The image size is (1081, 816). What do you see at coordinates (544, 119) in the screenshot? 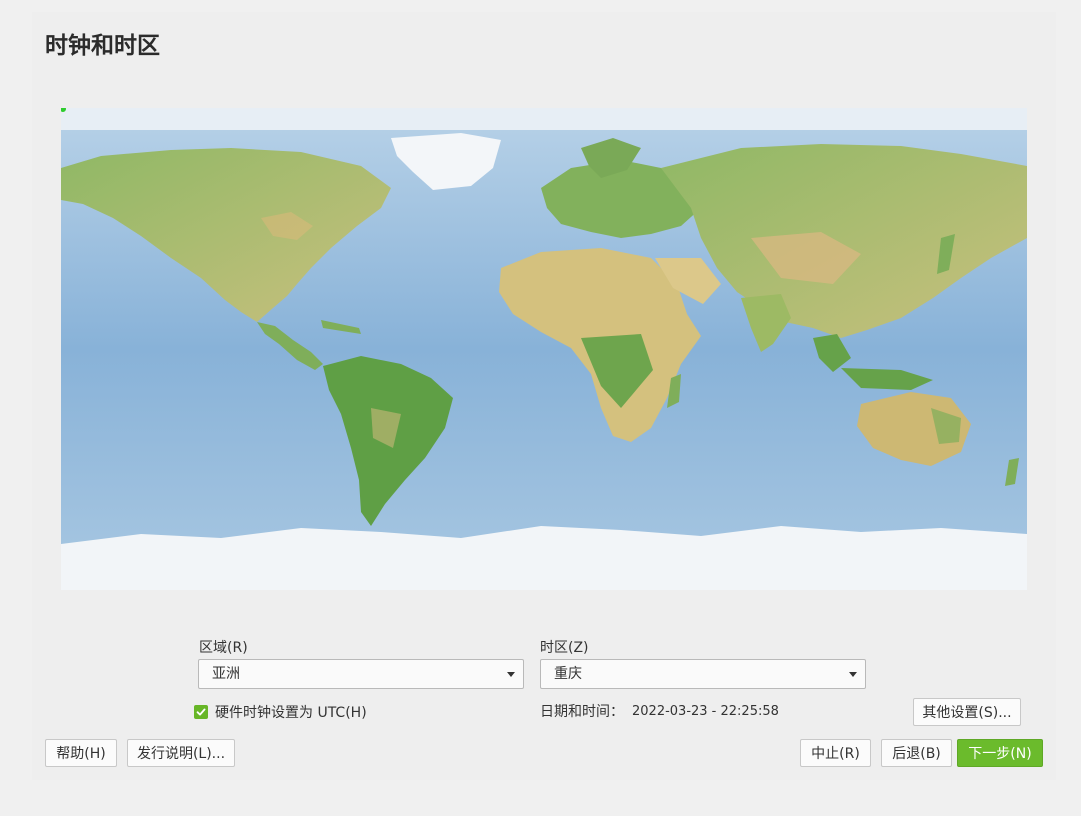
I see `arctic-ice` at bounding box center [544, 119].